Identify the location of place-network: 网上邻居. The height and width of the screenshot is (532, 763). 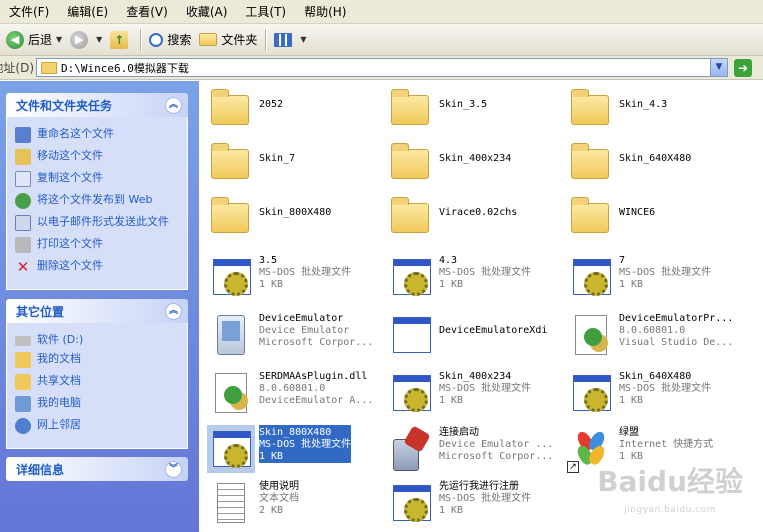
(99, 426).